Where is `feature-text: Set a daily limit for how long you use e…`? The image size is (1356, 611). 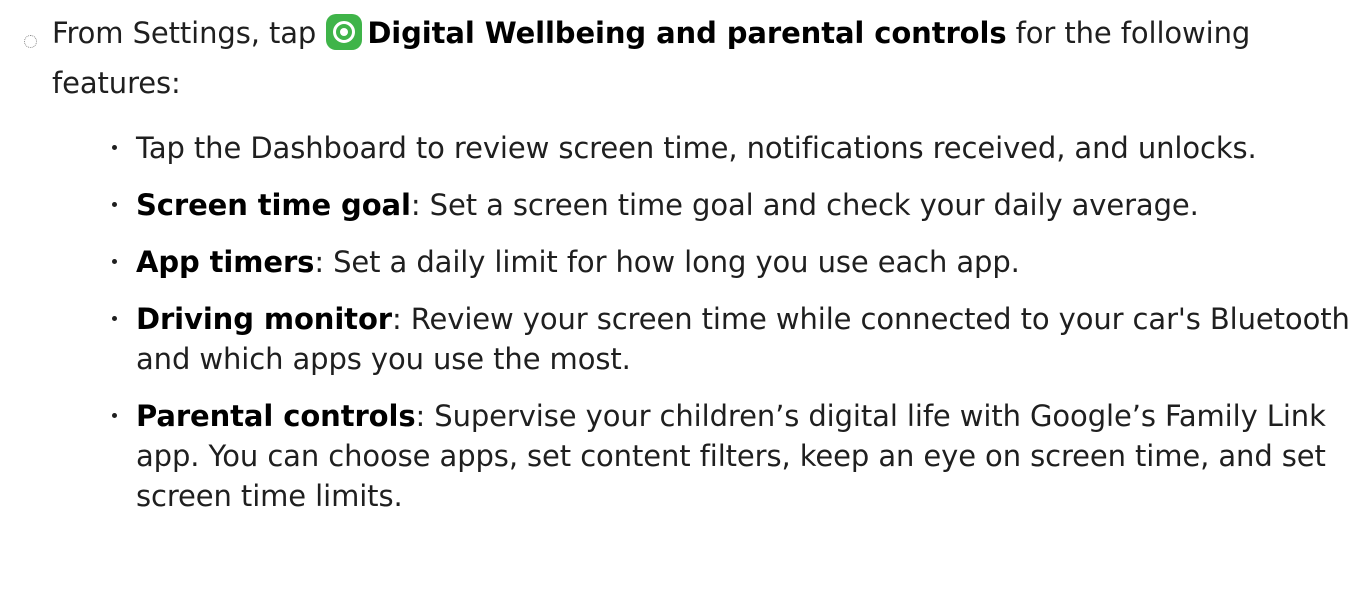 feature-text: Set a daily limit for how long you use e… is located at coordinates (676, 262).